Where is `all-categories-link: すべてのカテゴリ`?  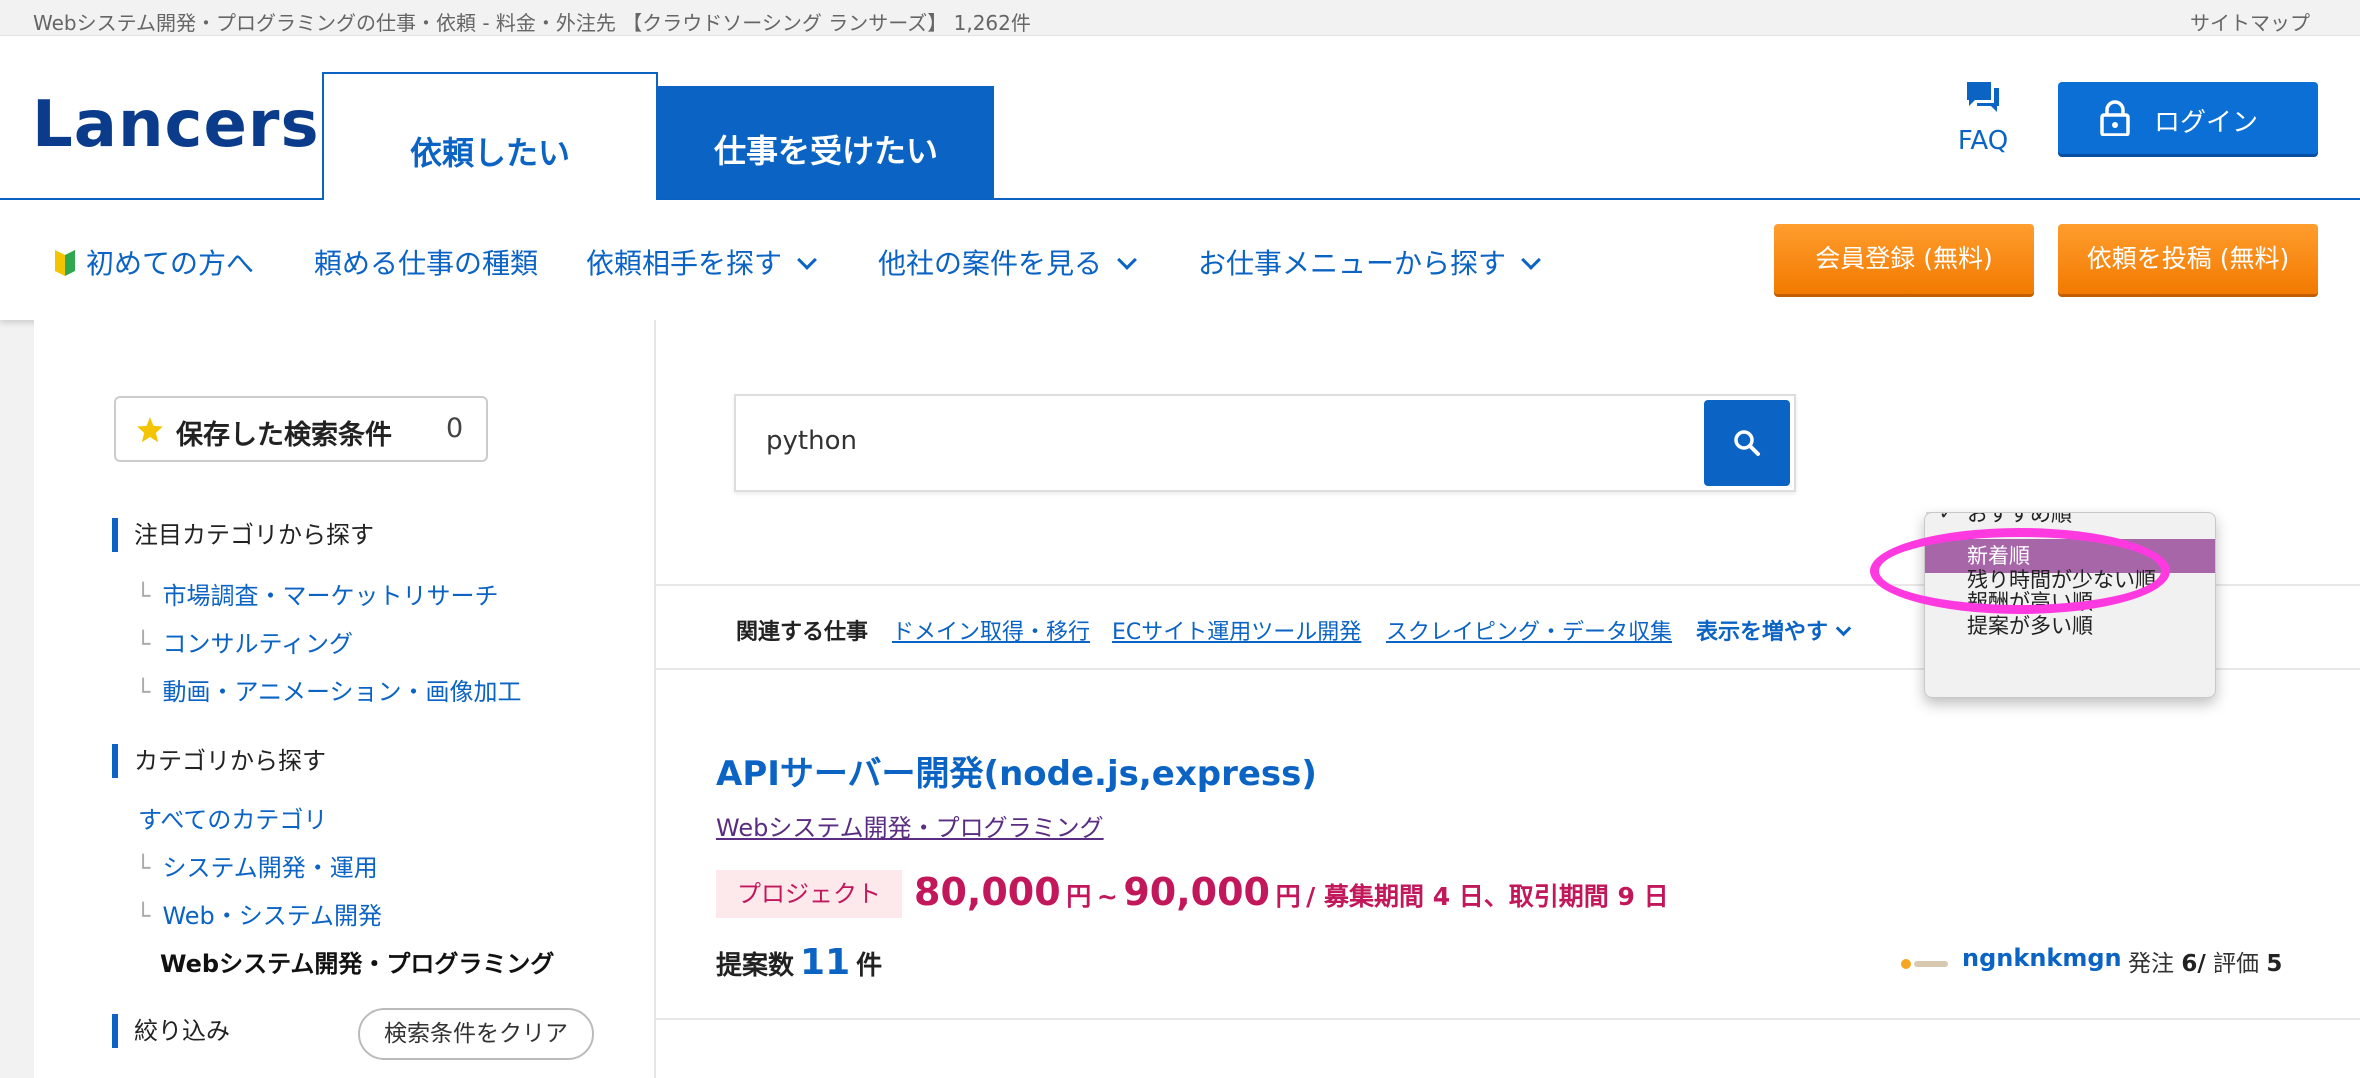
all-categories-link: すべてのカテゴリ is located at coordinates (232, 817).